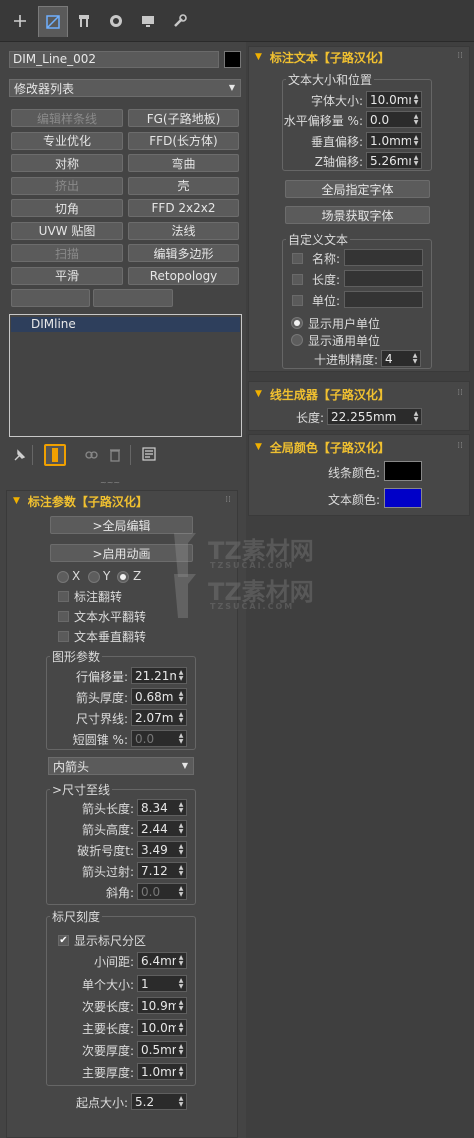 The width and height of the screenshot is (474, 1138). What do you see at coordinates (162, 1071) in the screenshot?
I see `major-thickness-spinner: 1.0mm▲▼` at bounding box center [162, 1071].